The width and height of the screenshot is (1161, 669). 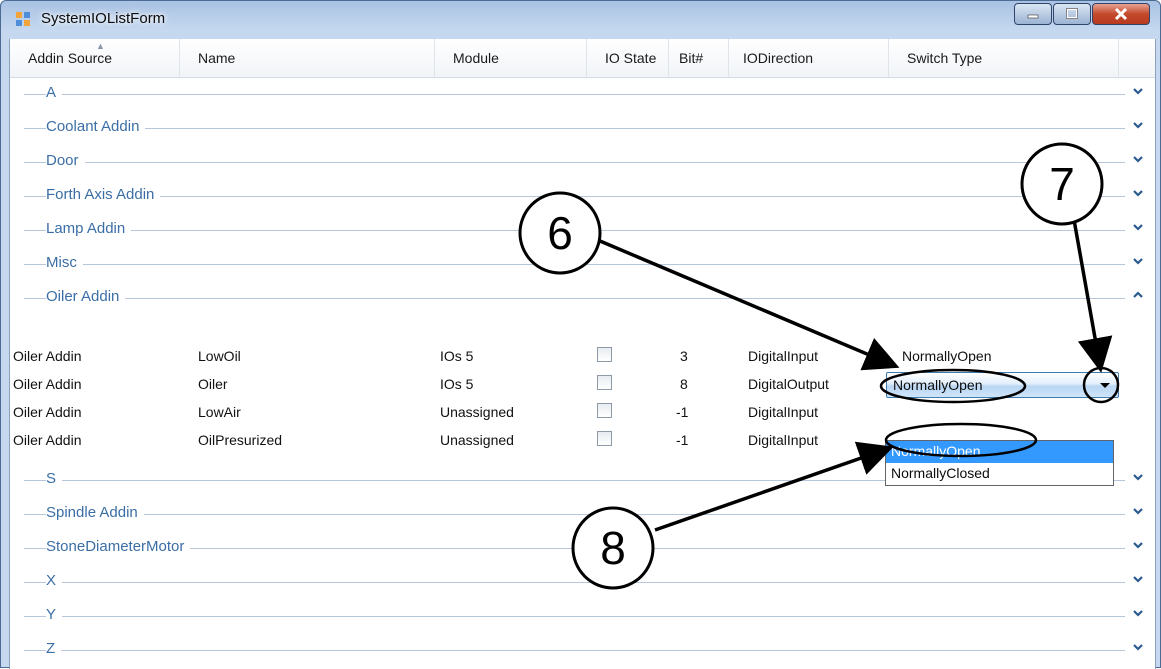 What do you see at coordinates (86, 296) in the screenshot?
I see `group-label: Oiler Addin` at bounding box center [86, 296].